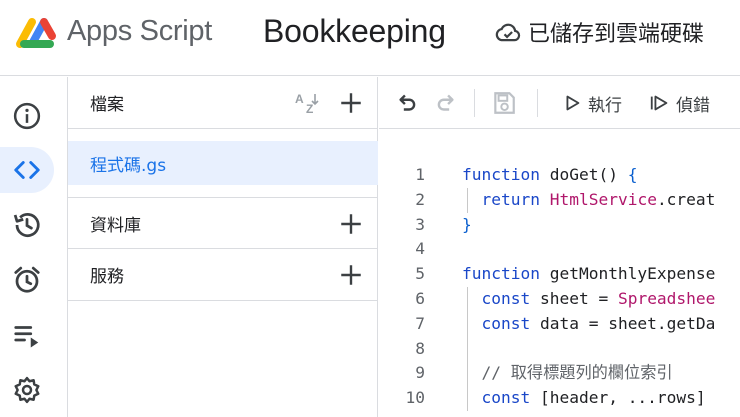 This screenshot has width=740, height=417. Describe the element at coordinates (616, 34) in the screenshot. I see `save-status-text: 已儲存到雲端硬碟` at that location.